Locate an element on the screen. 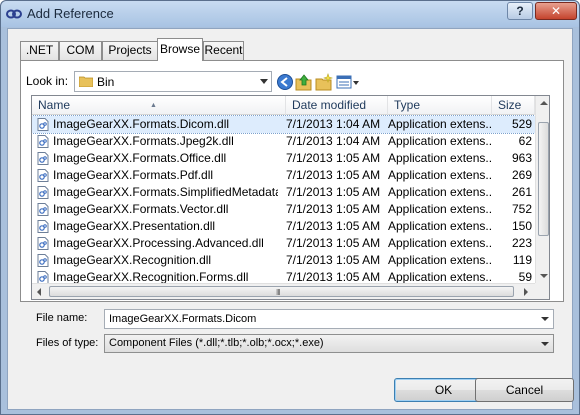  tab-browse: Browse is located at coordinates (180, 49).